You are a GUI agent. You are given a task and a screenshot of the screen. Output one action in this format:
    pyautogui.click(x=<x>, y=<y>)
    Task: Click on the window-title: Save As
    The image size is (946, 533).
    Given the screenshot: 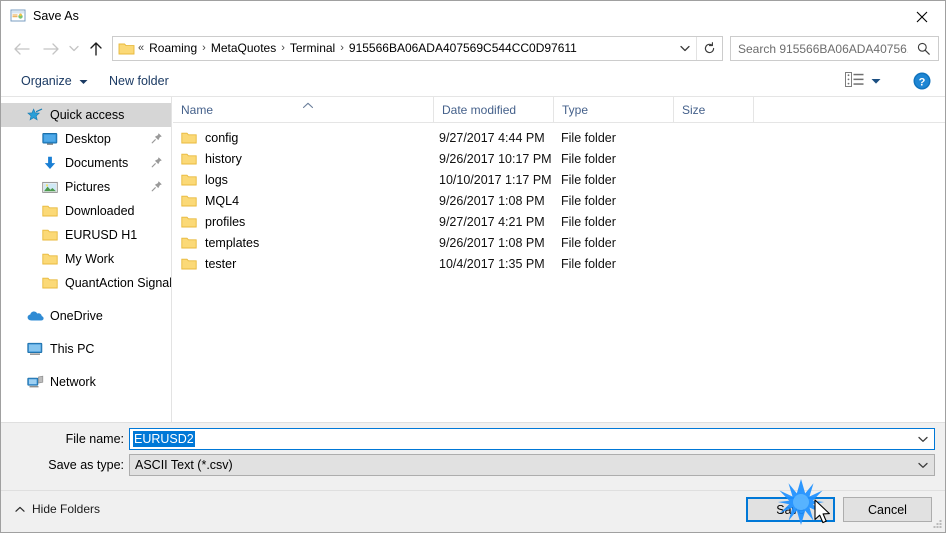 What is the action you would take?
    pyautogui.click(x=56, y=16)
    